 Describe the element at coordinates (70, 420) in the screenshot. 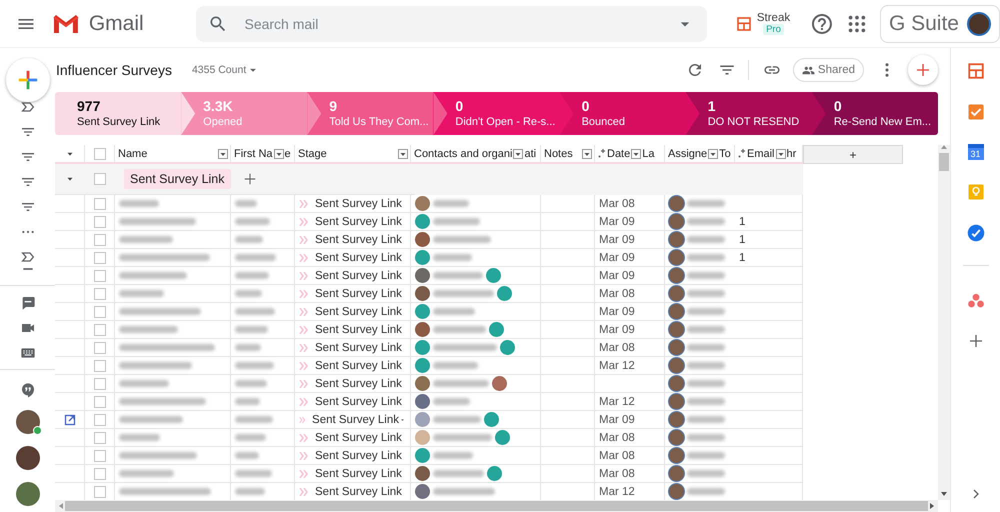

I see `open-icon` at that location.